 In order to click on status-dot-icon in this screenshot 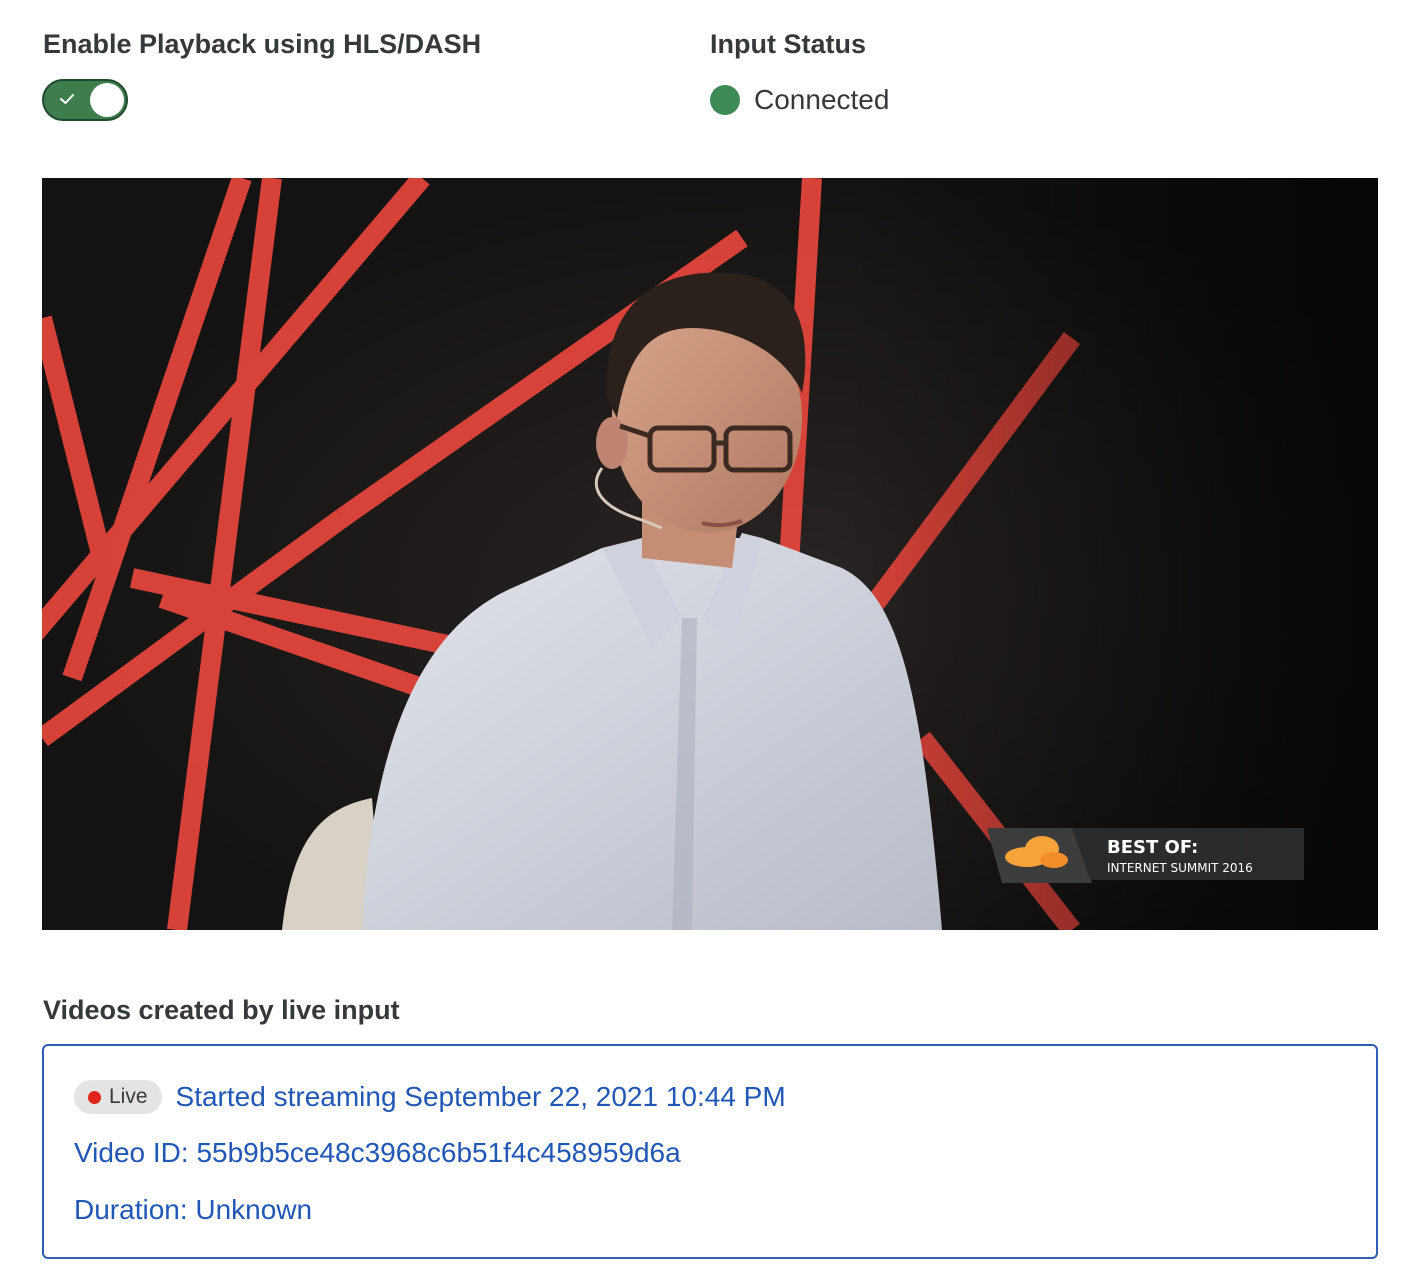, I will do `click(725, 100)`.